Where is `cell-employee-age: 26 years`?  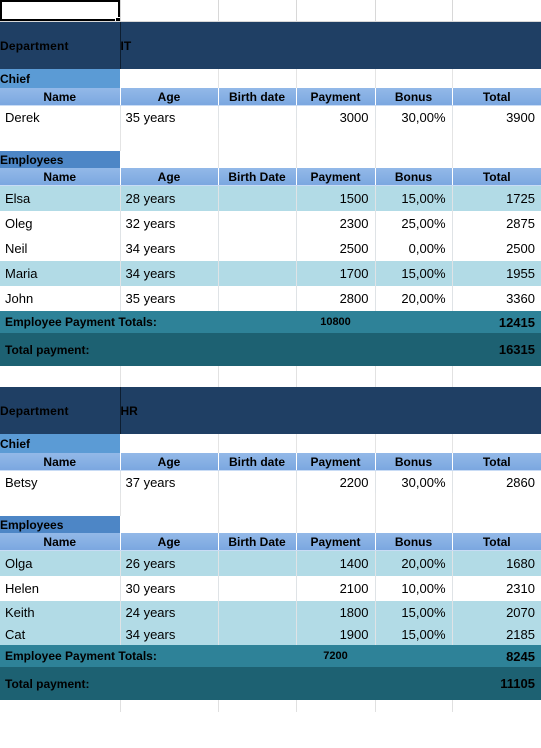
cell-employee-age: 26 years is located at coordinates (169, 563).